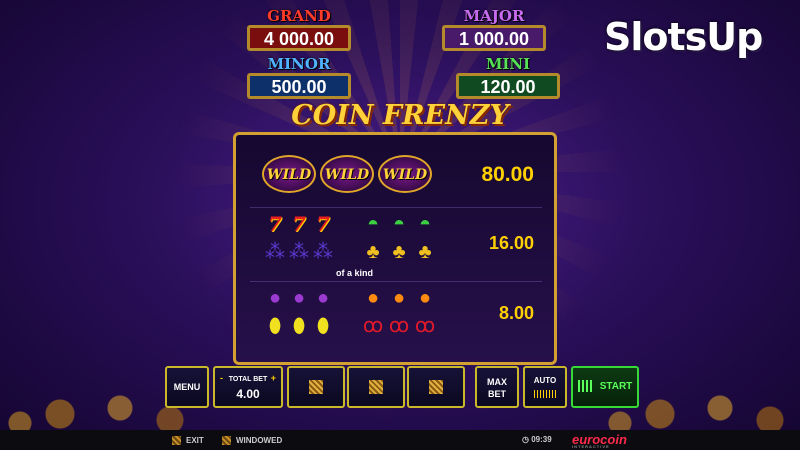  I want to click on paytable-row-low: ● ● ● ● ● ● ⬮ ⬮ ⬮ ꝏ ꝏ ꝏ 8.00, so click(396, 320).